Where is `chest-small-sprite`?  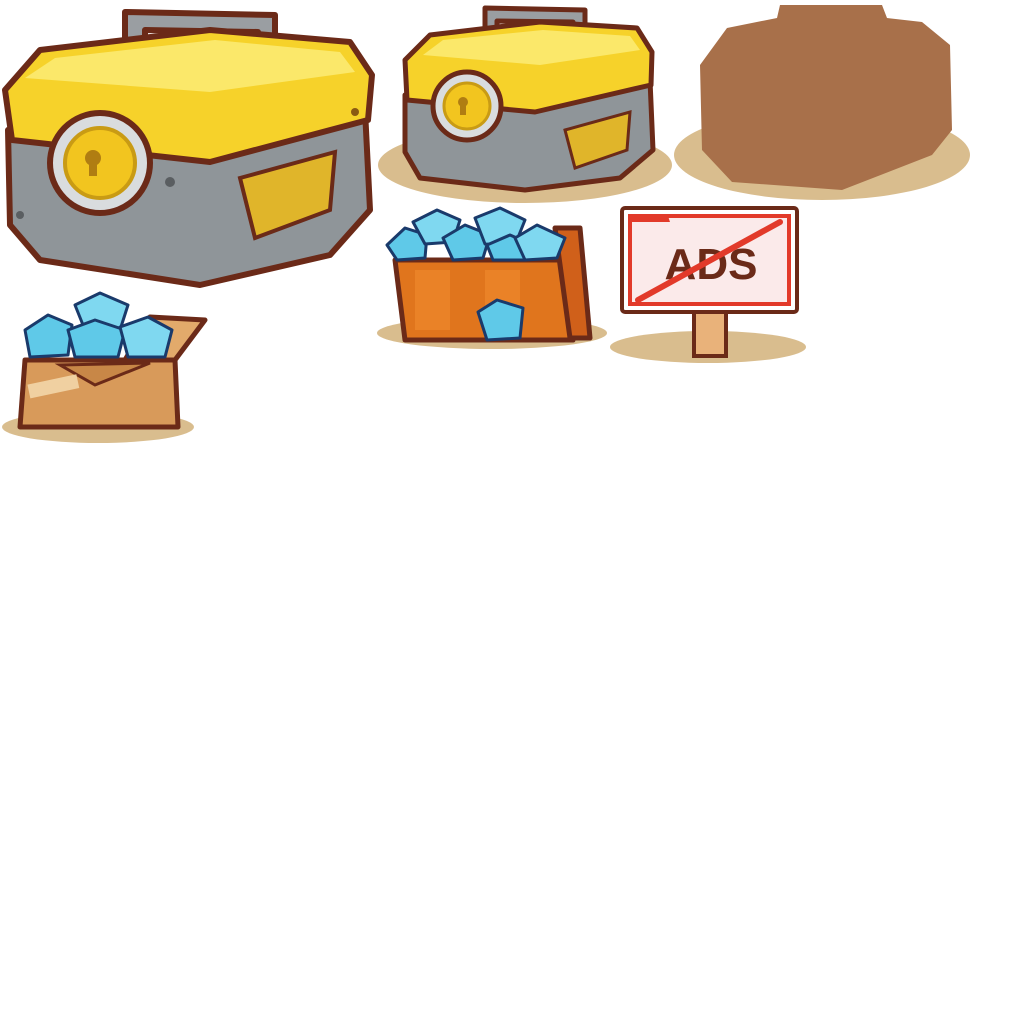
chest-small-sprite is located at coordinates (525, 102).